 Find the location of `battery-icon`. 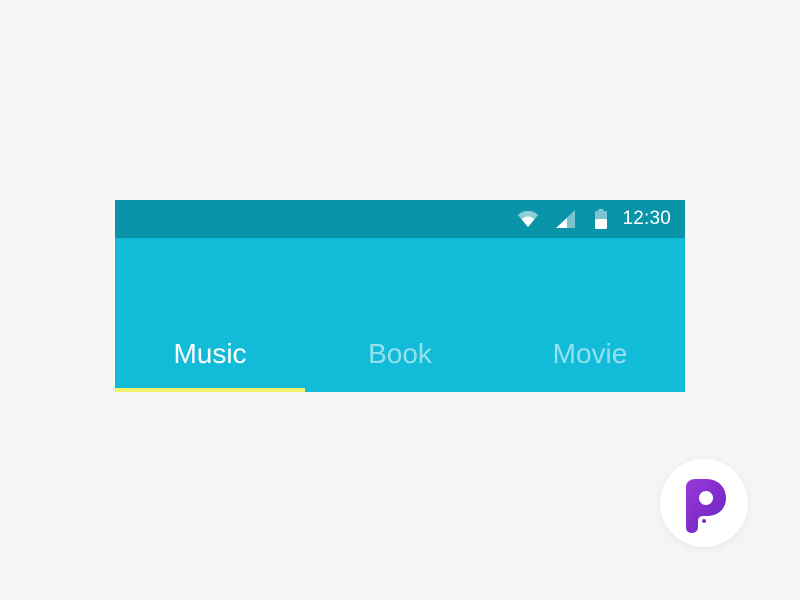

battery-icon is located at coordinates (601, 219).